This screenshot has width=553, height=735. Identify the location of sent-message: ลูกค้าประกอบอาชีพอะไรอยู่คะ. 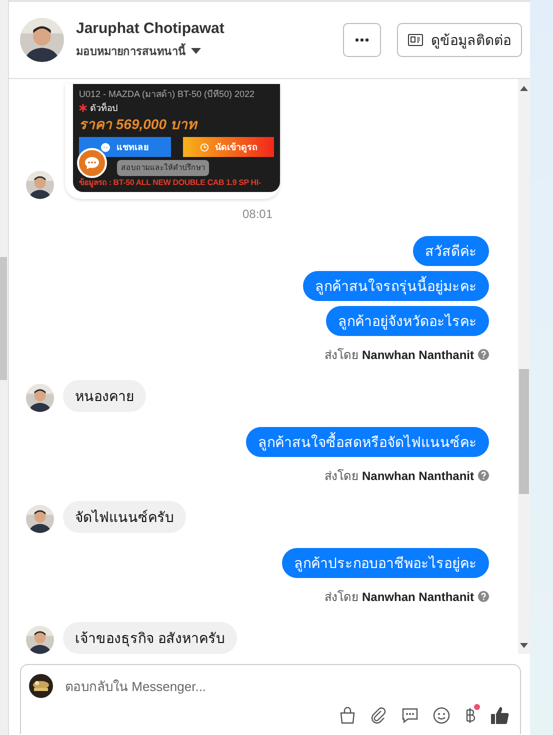
(385, 563).